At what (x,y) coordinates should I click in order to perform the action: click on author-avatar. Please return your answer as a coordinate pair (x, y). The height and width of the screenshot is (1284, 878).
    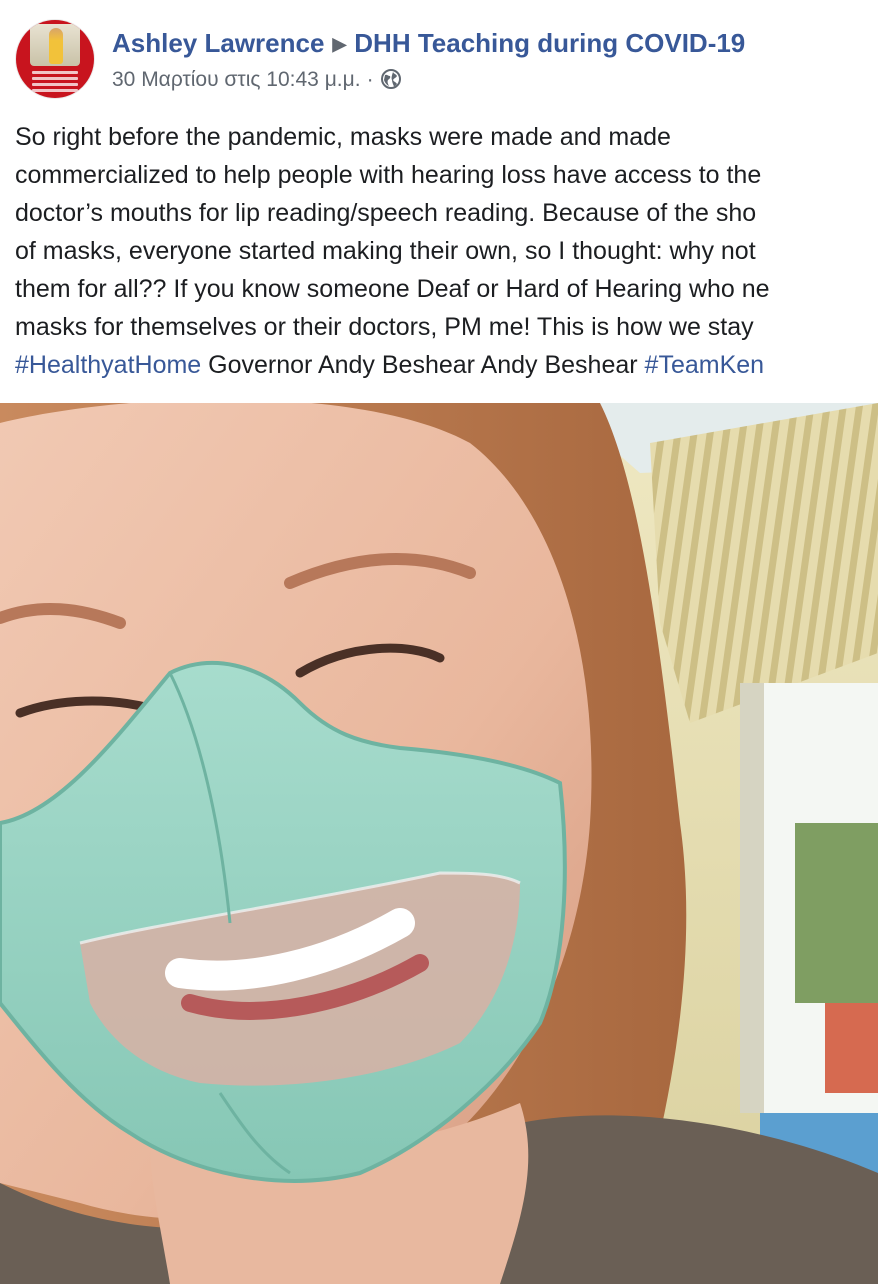
    Looking at the image, I should click on (55, 59).